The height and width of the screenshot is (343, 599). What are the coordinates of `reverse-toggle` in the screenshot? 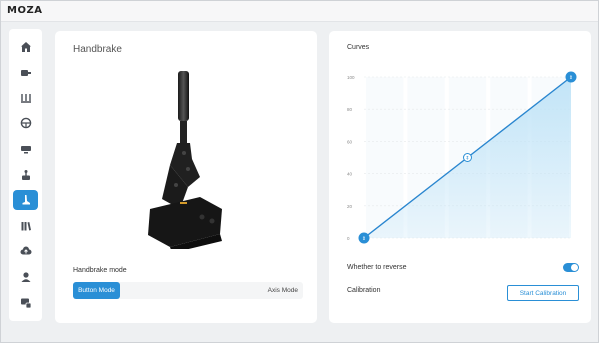 It's located at (571, 267).